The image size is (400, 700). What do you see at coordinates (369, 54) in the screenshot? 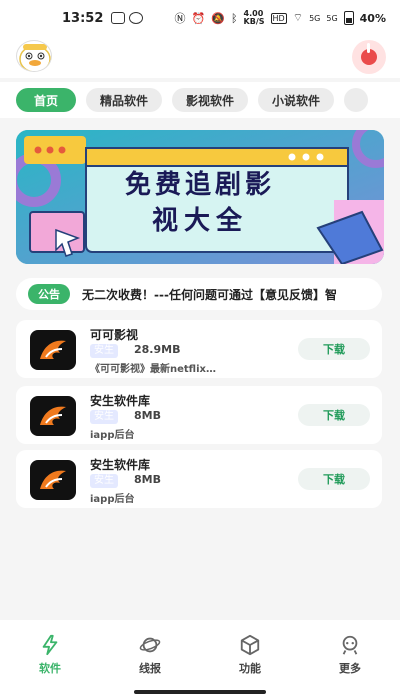
I see `music-note-icon` at bounding box center [369, 54].